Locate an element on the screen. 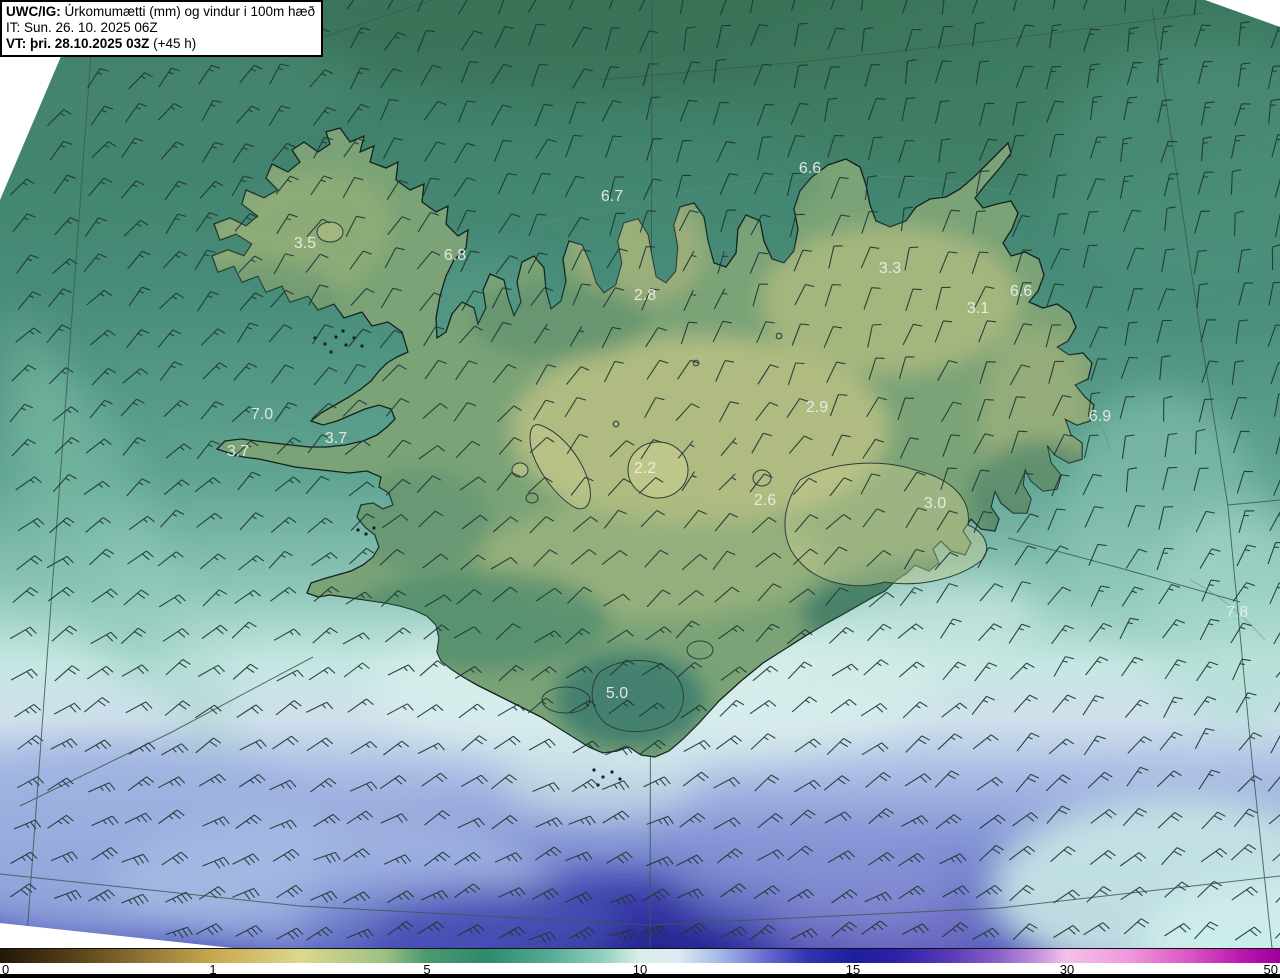  product-title-text: Úrkomumætti (mm) og vindur i 100m hæð is located at coordinates (188, 11).